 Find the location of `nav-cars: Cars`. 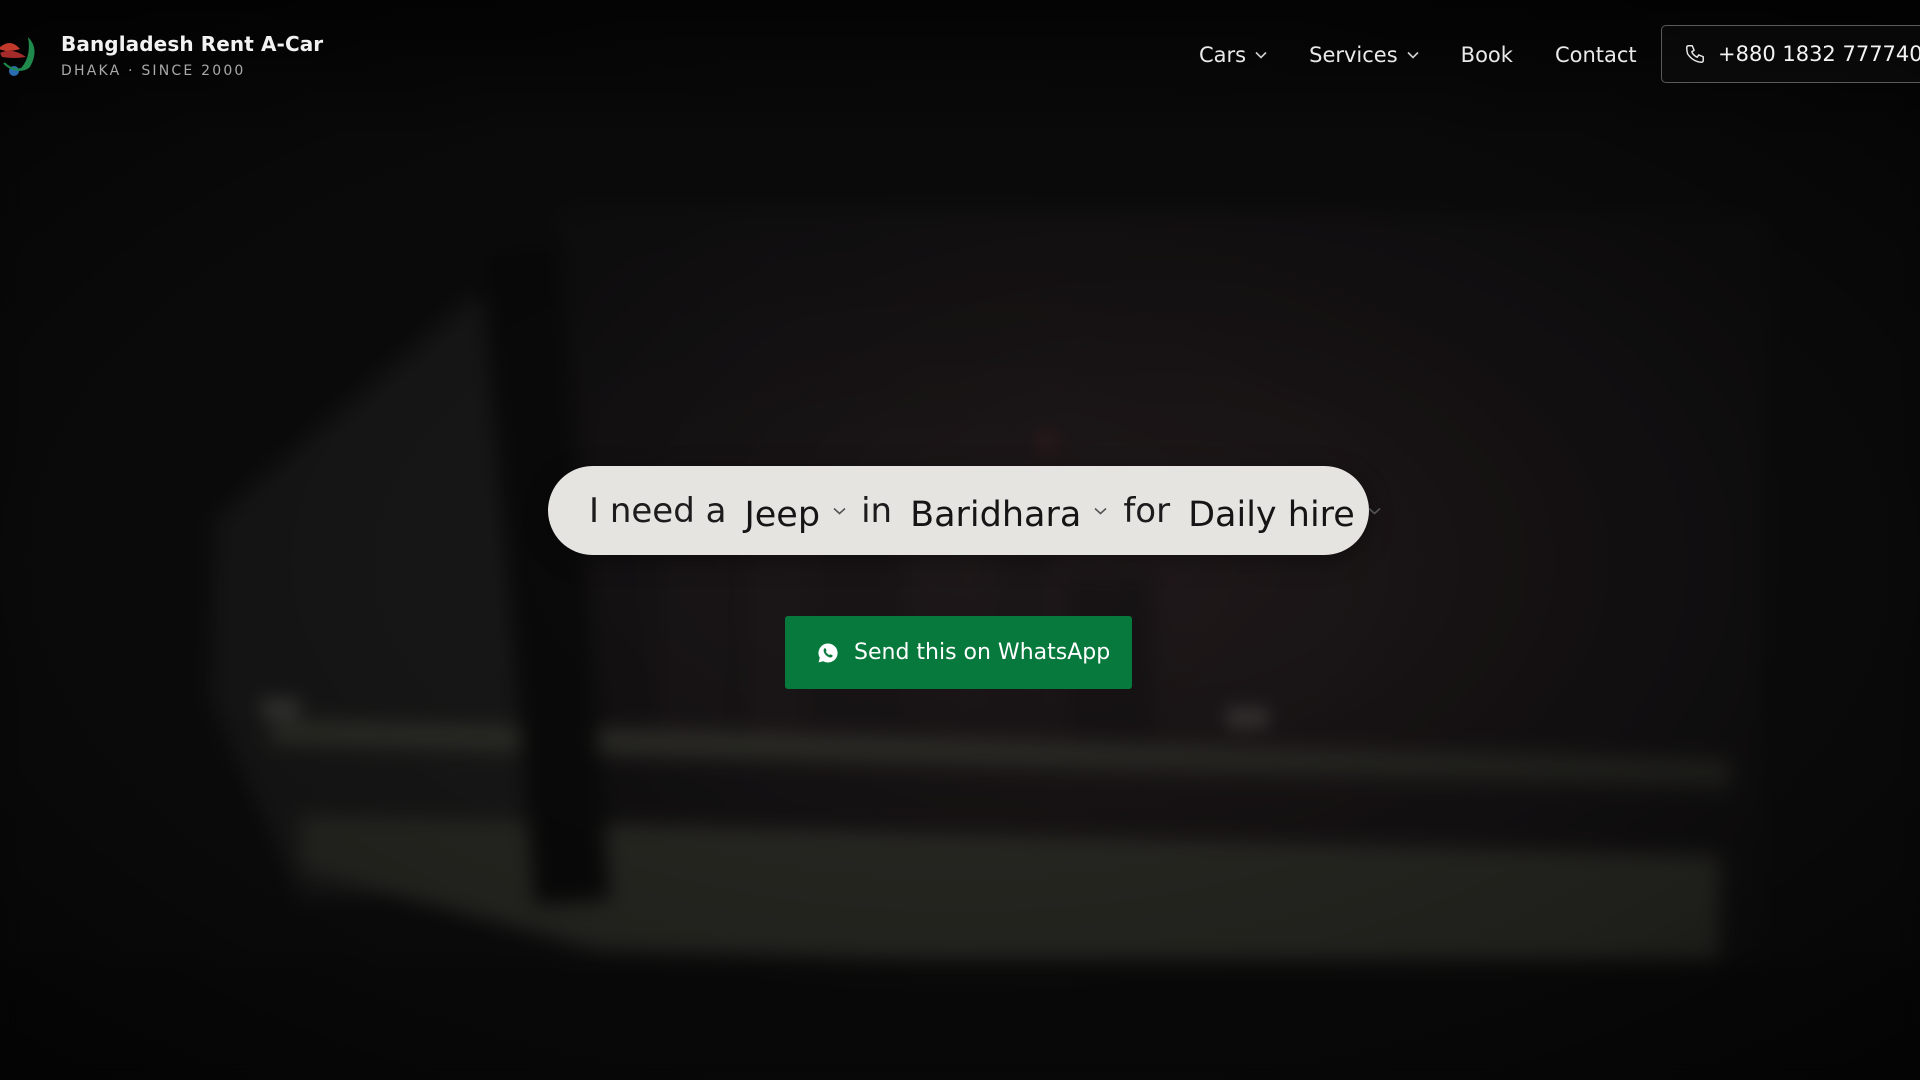

nav-cars: Cars is located at coordinates (1233, 55).